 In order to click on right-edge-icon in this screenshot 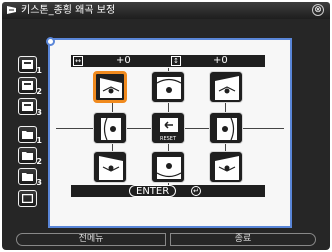, I will do `click(227, 129)`.